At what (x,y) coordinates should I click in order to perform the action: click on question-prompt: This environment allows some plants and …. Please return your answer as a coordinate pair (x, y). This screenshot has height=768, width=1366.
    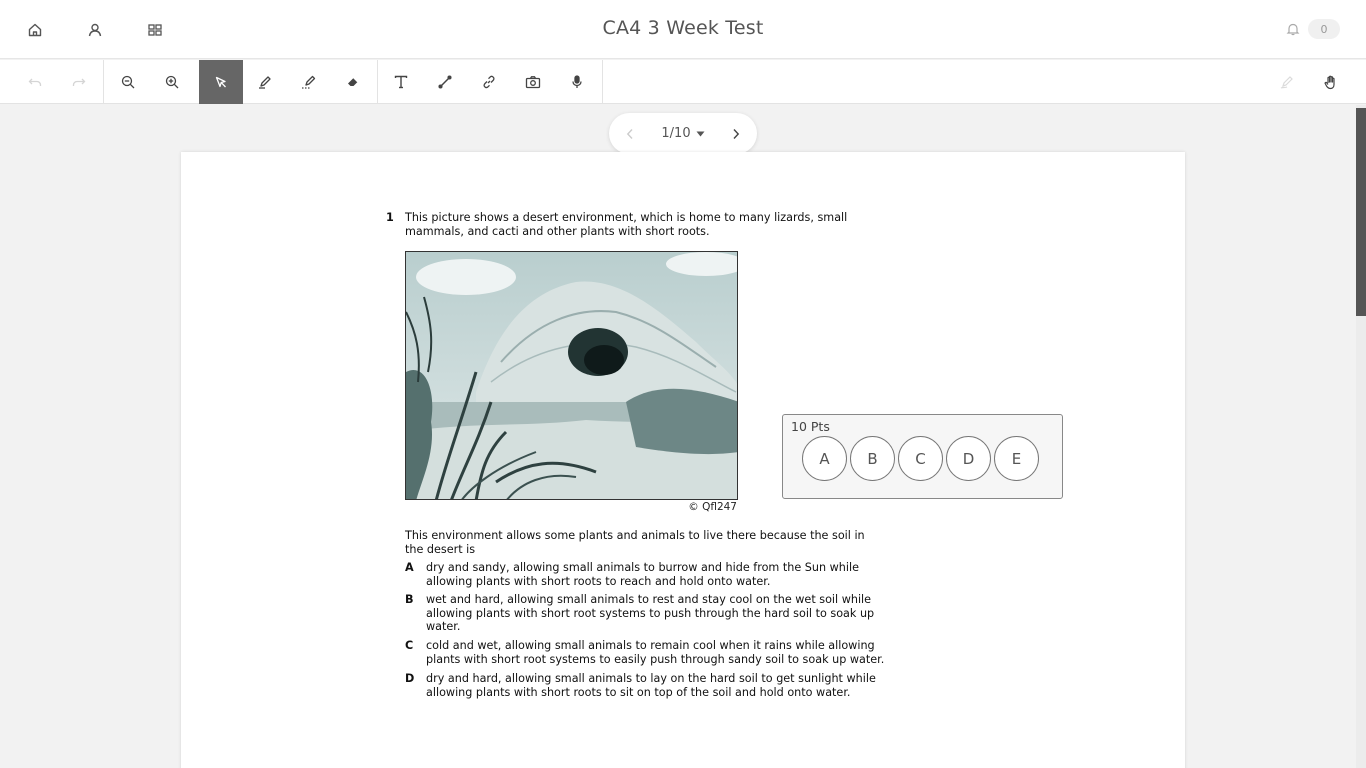
    Looking at the image, I should click on (635, 542).